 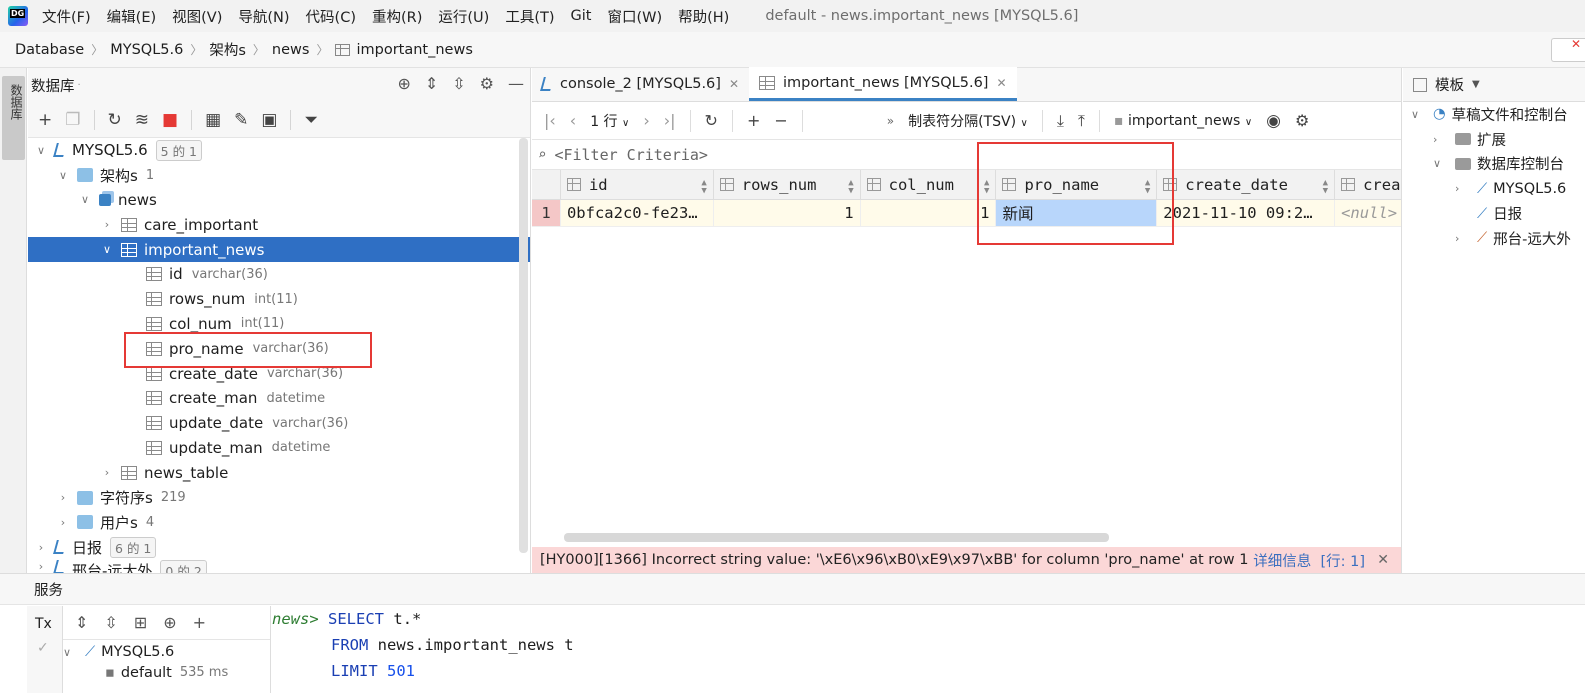 I want to click on tree-node-mysql56: ∨ MYSQL5.6 5 的 1, so click(x=279, y=150).